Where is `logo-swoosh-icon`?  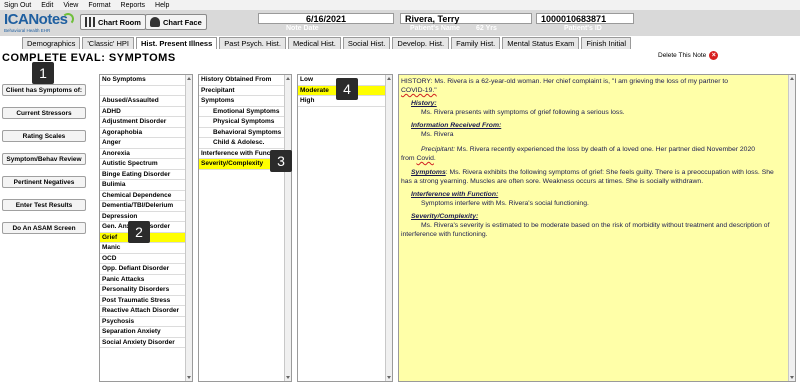 logo-swoosh-icon is located at coordinates (68, 19).